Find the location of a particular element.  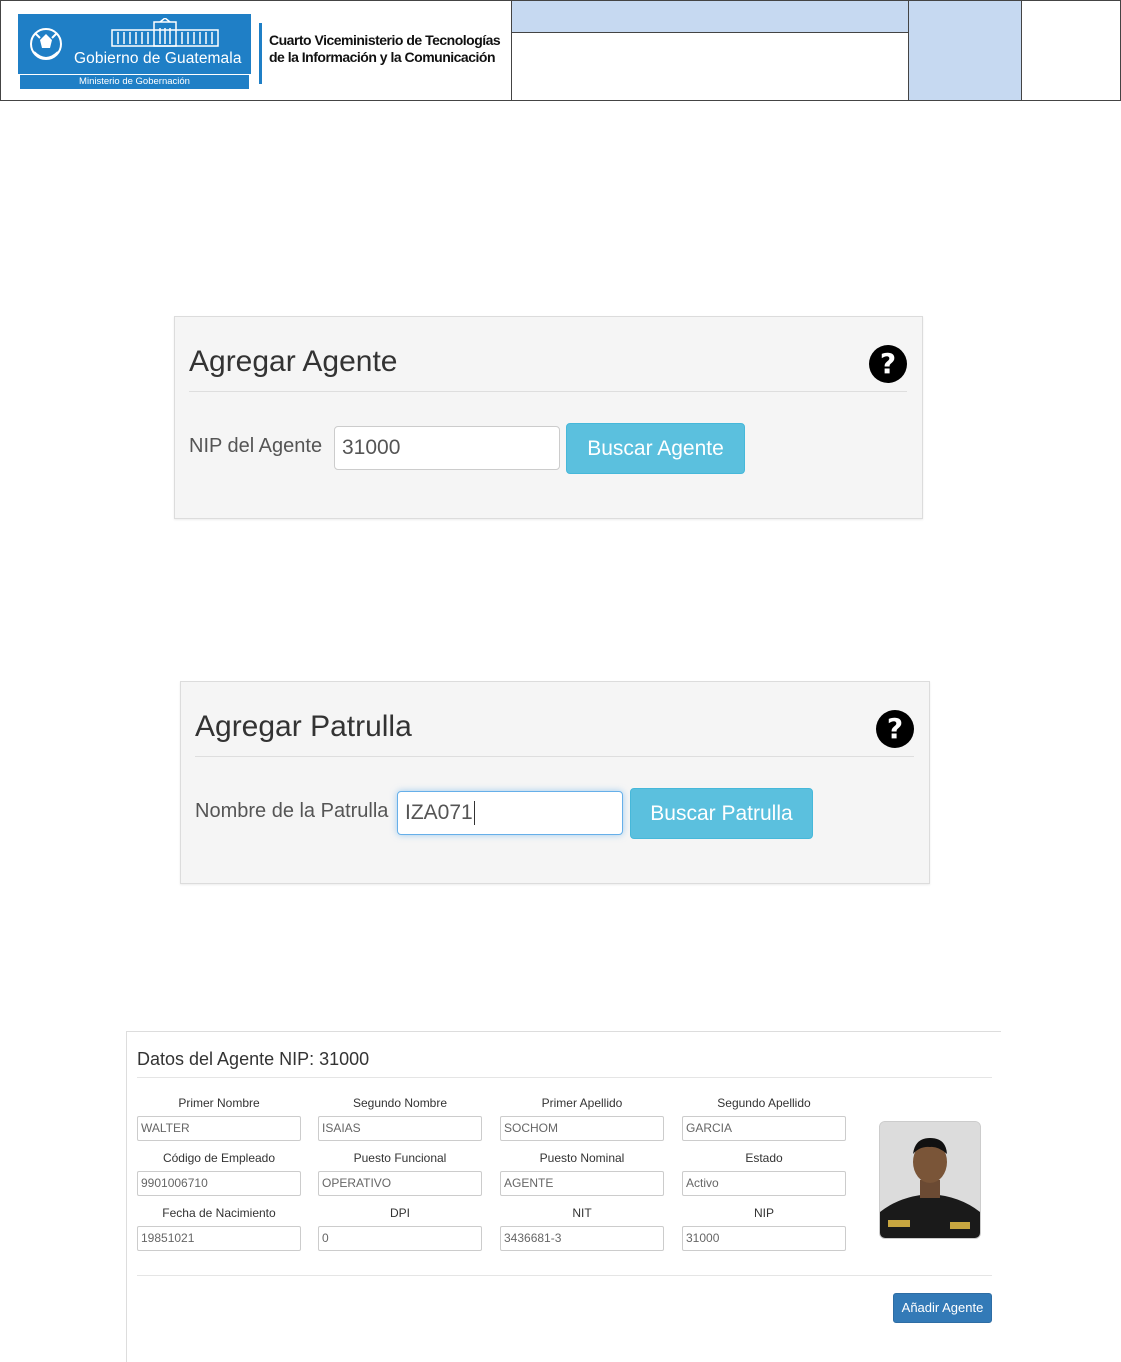

nip-label: NIP del Agente is located at coordinates (256, 446).